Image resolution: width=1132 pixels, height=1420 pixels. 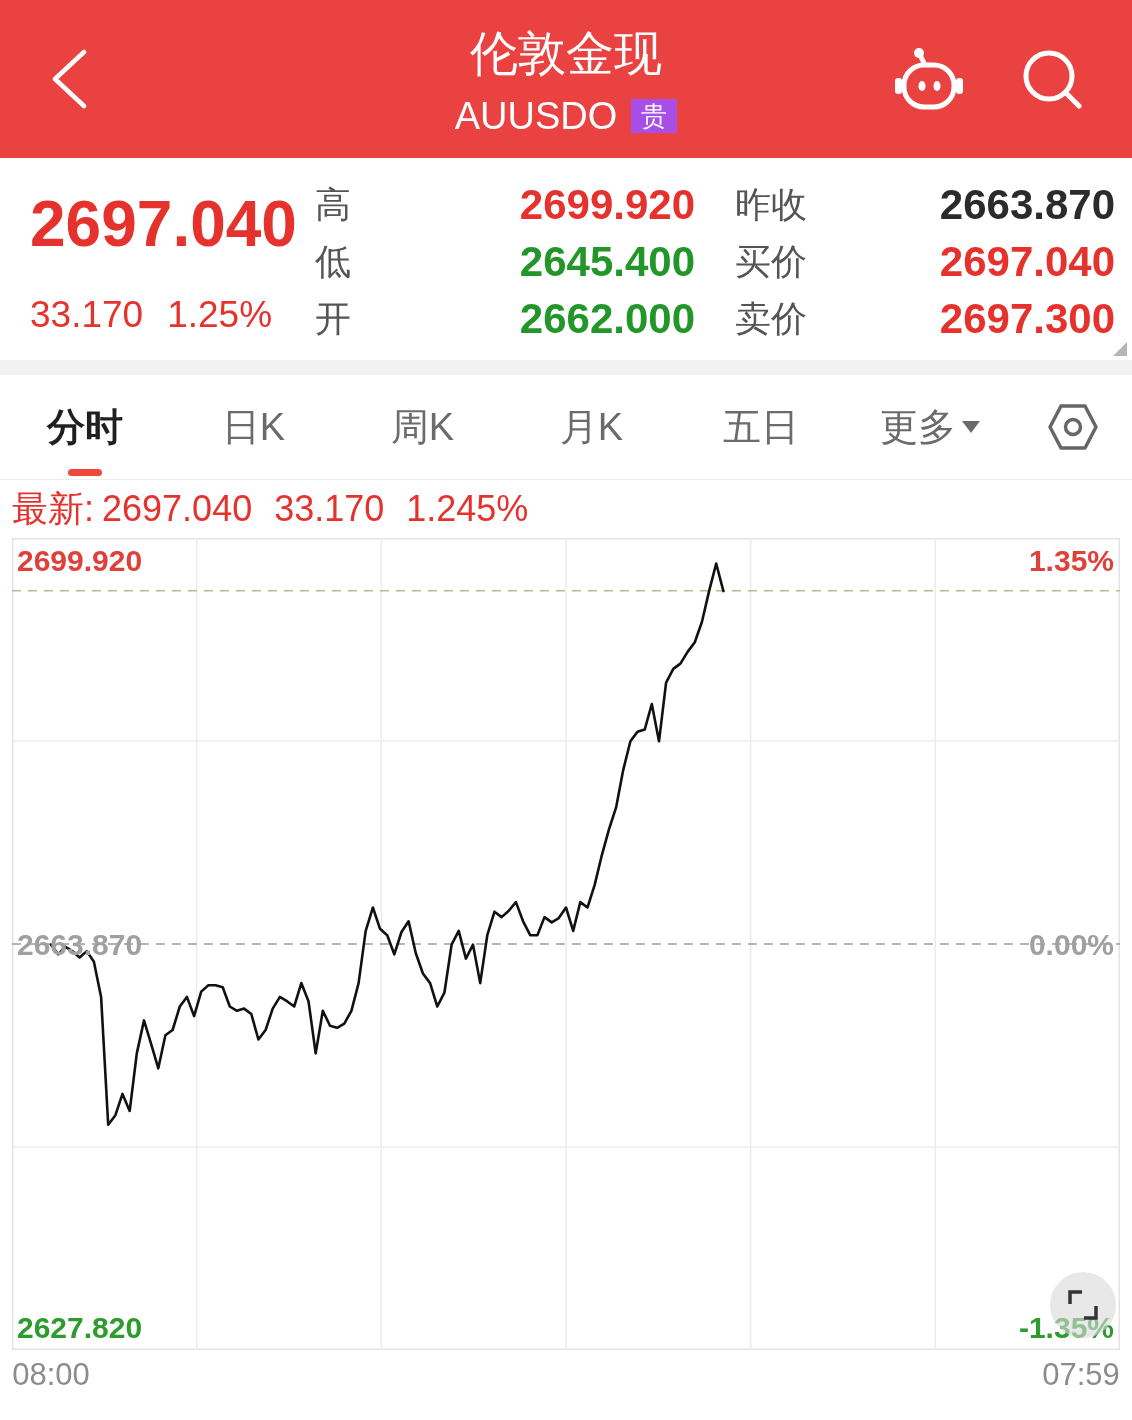 I want to click on stat-label: 卖价, so click(x=771, y=318).